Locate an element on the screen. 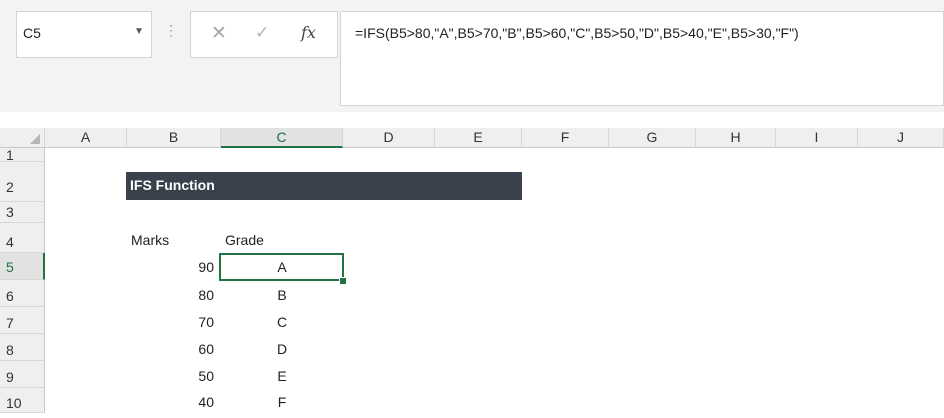 This screenshot has height=418, width=944. row-header-4: 4 is located at coordinates (22, 238).